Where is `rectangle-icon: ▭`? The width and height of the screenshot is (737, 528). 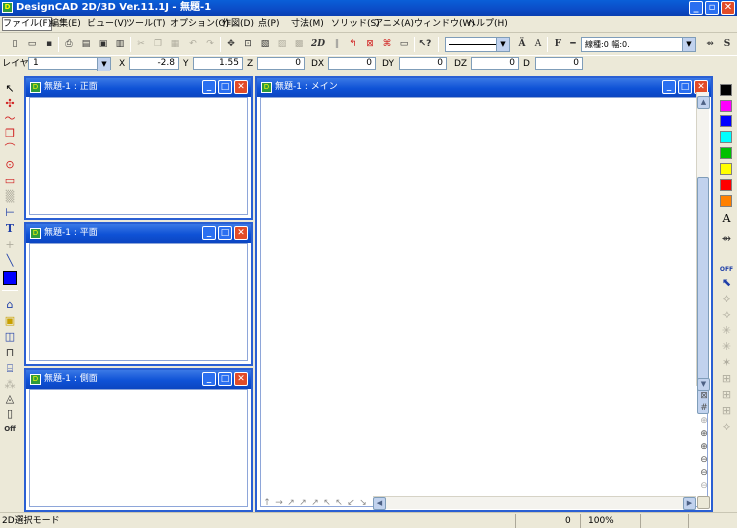
rectangle-icon: ▭ is located at coordinates (10, 181).